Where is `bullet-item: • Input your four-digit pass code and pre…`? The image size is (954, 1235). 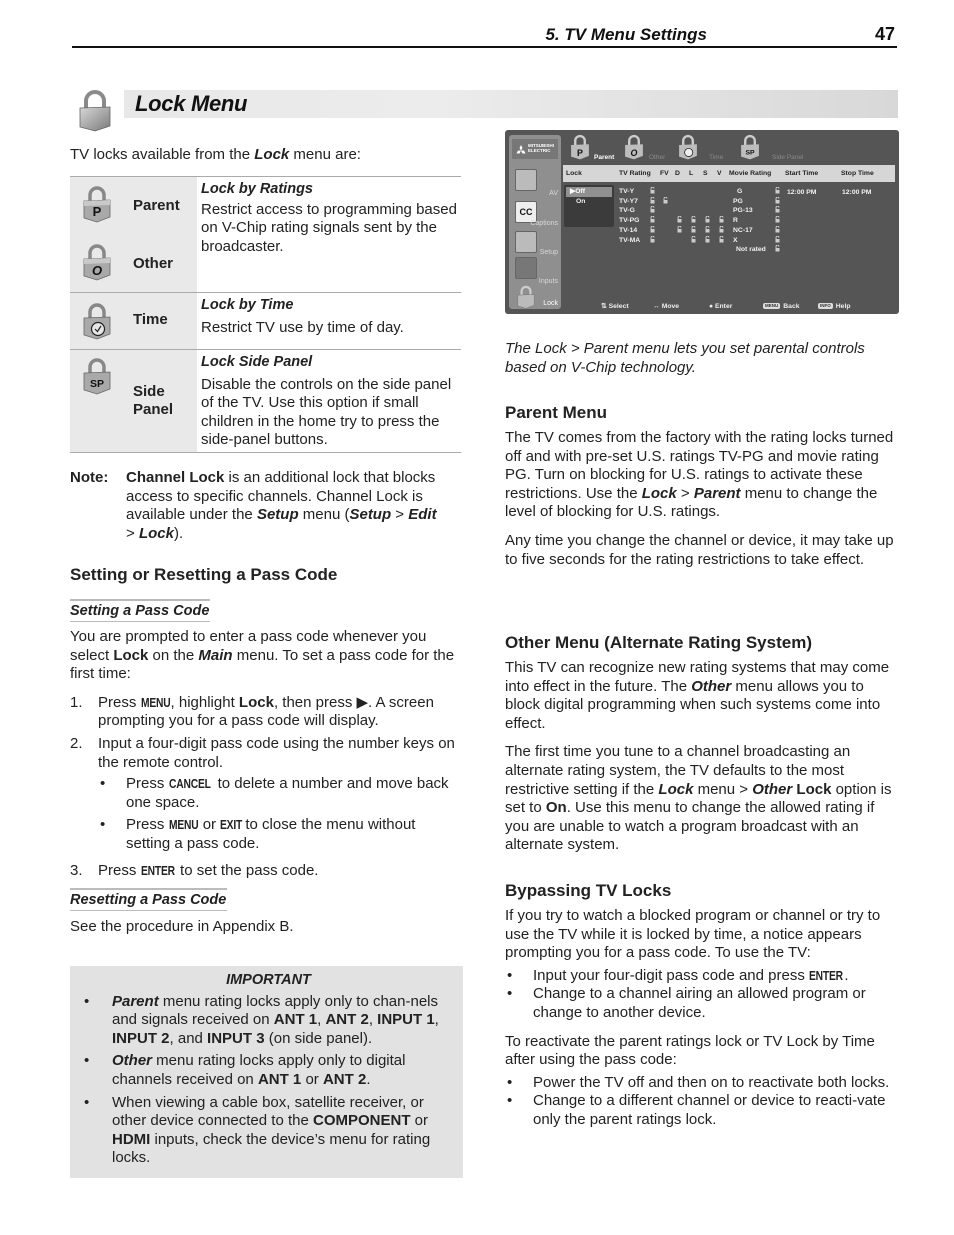
bullet-item: • Input your four-digit pass code and pre… is located at coordinates (678, 975).